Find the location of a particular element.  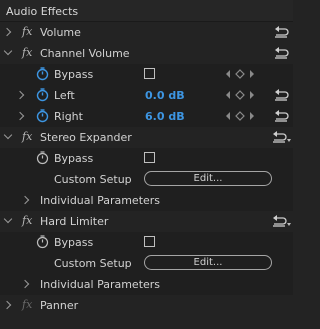

effect-name: Volume is located at coordinates (60, 32).